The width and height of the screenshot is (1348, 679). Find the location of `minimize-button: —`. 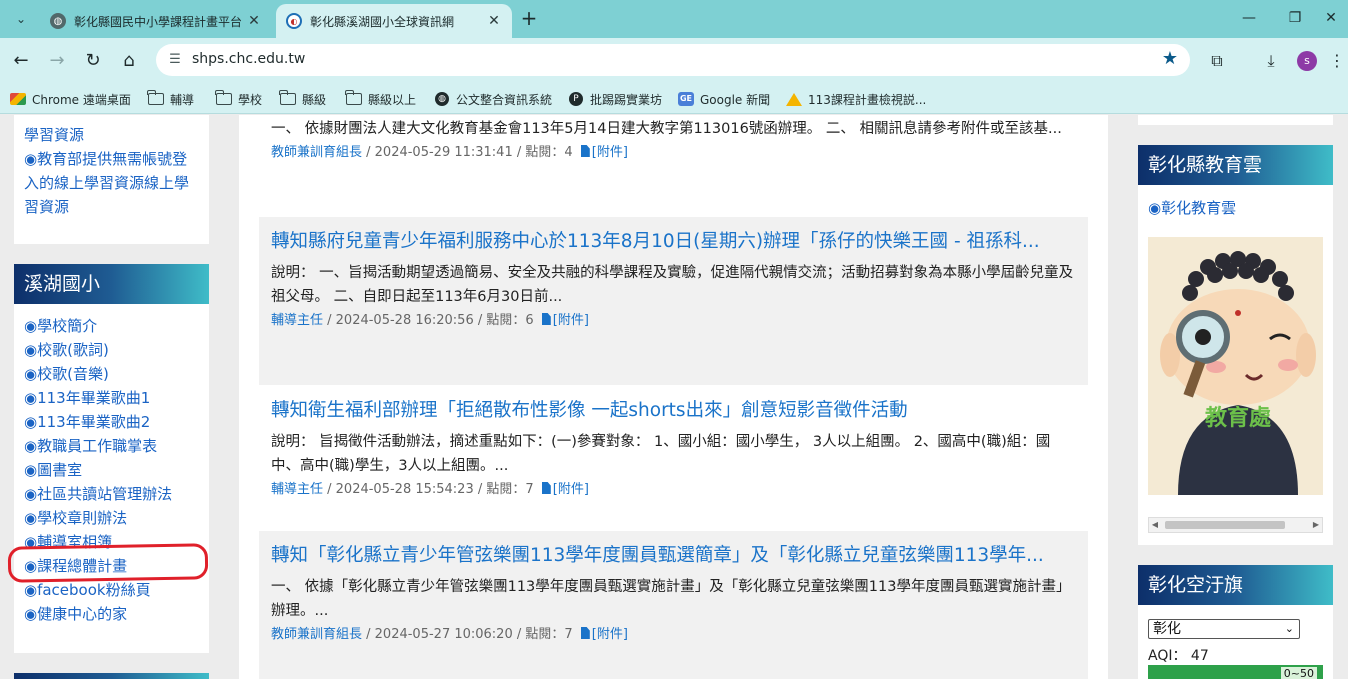

minimize-button: — is located at coordinates (1249, 18).